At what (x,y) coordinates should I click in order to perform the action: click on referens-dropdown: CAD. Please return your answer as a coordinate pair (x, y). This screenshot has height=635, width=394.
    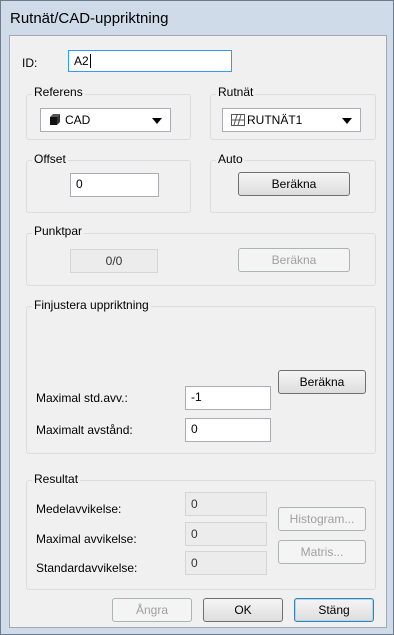
    Looking at the image, I should click on (105, 120).